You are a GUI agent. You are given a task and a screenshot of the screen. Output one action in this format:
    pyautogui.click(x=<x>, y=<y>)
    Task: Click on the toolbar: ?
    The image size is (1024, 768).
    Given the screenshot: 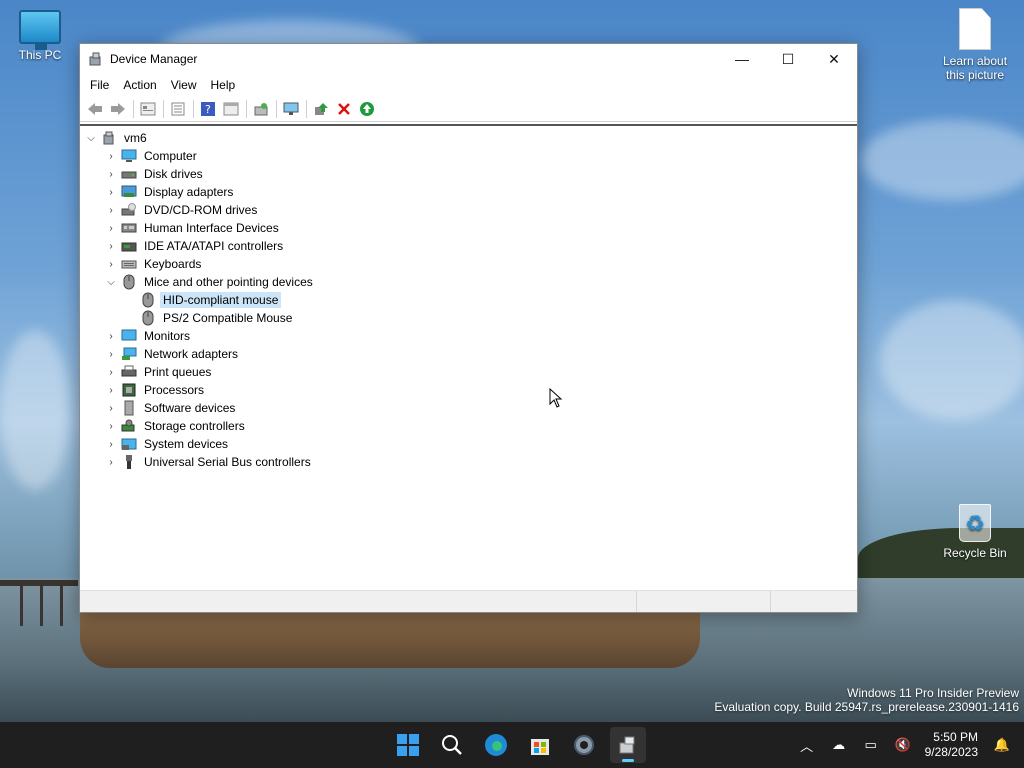 What is the action you would take?
    pyautogui.click(x=468, y=109)
    